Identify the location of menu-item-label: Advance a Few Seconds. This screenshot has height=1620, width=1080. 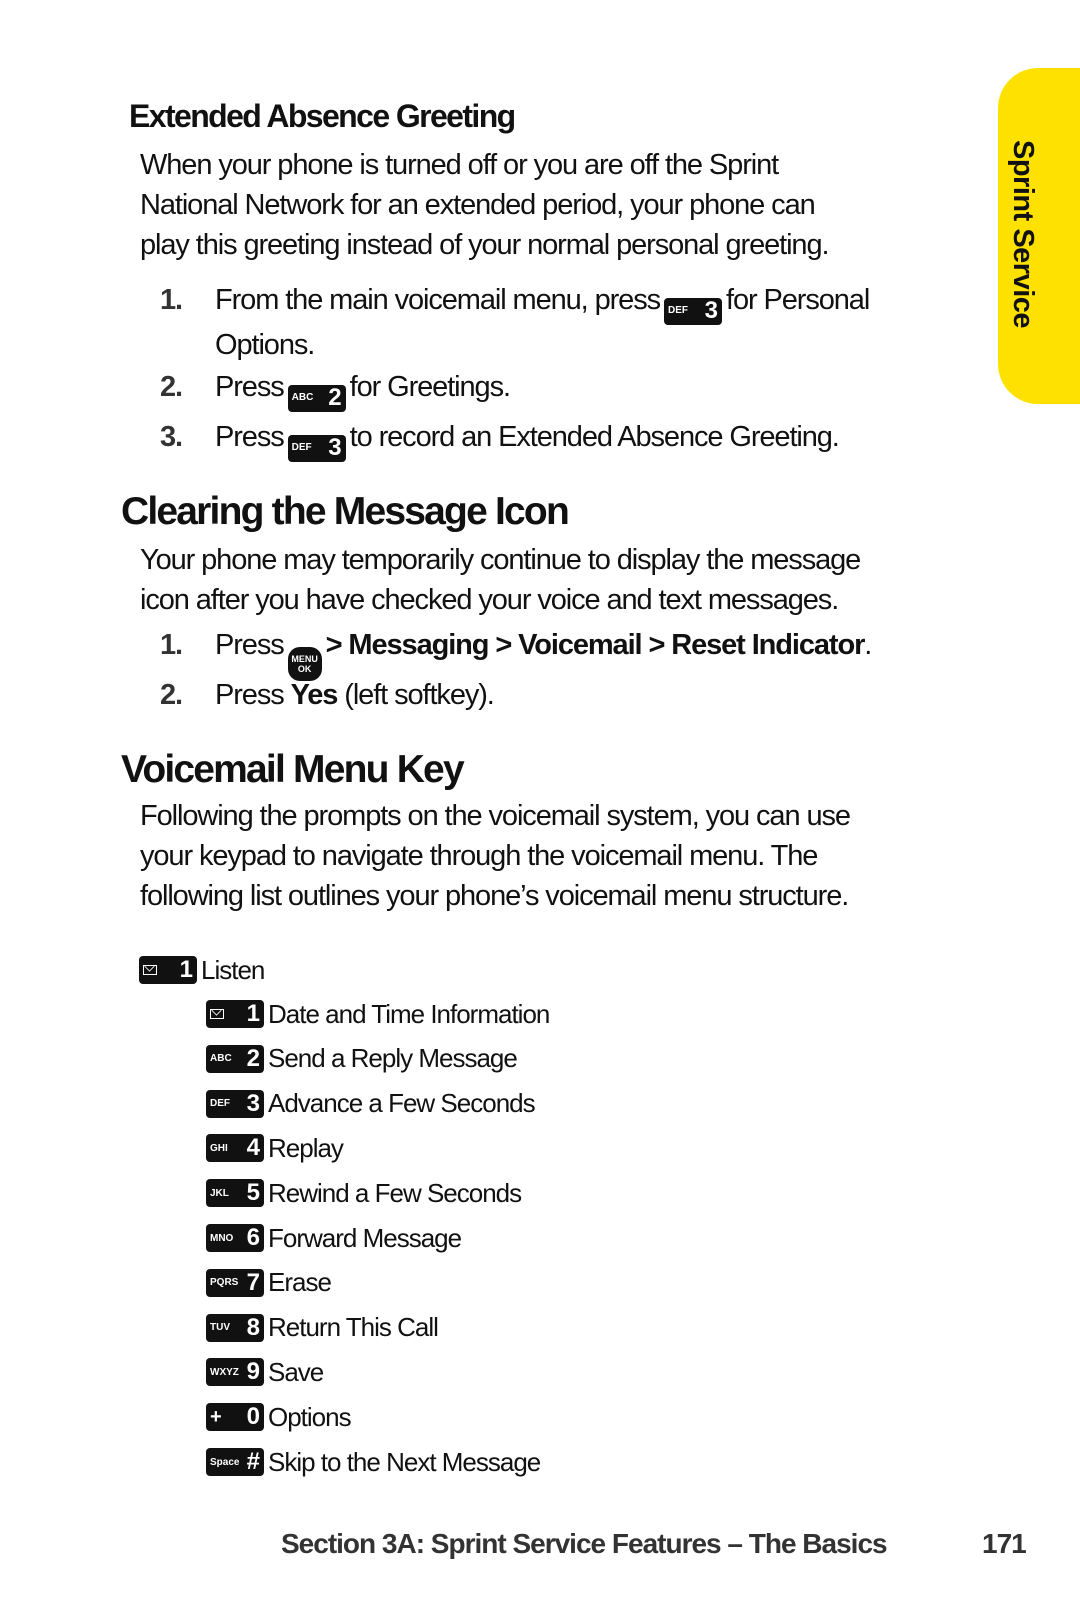
(402, 1103).